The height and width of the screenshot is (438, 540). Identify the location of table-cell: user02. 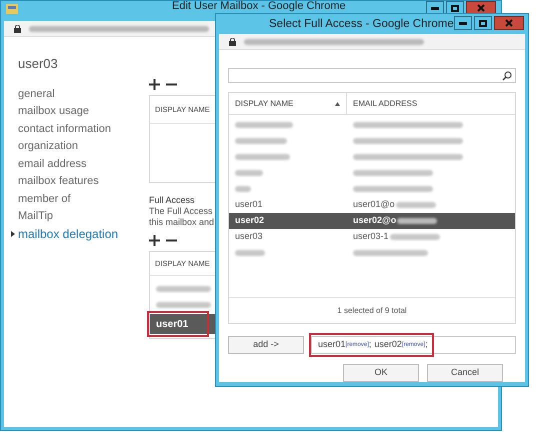
(249, 220).